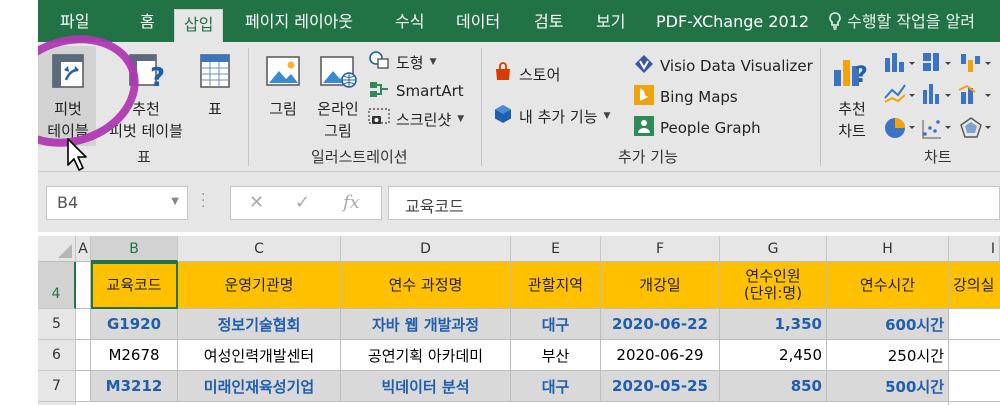  What do you see at coordinates (888, 249) in the screenshot?
I see `column-header-h: H` at bounding box center [888, 249].